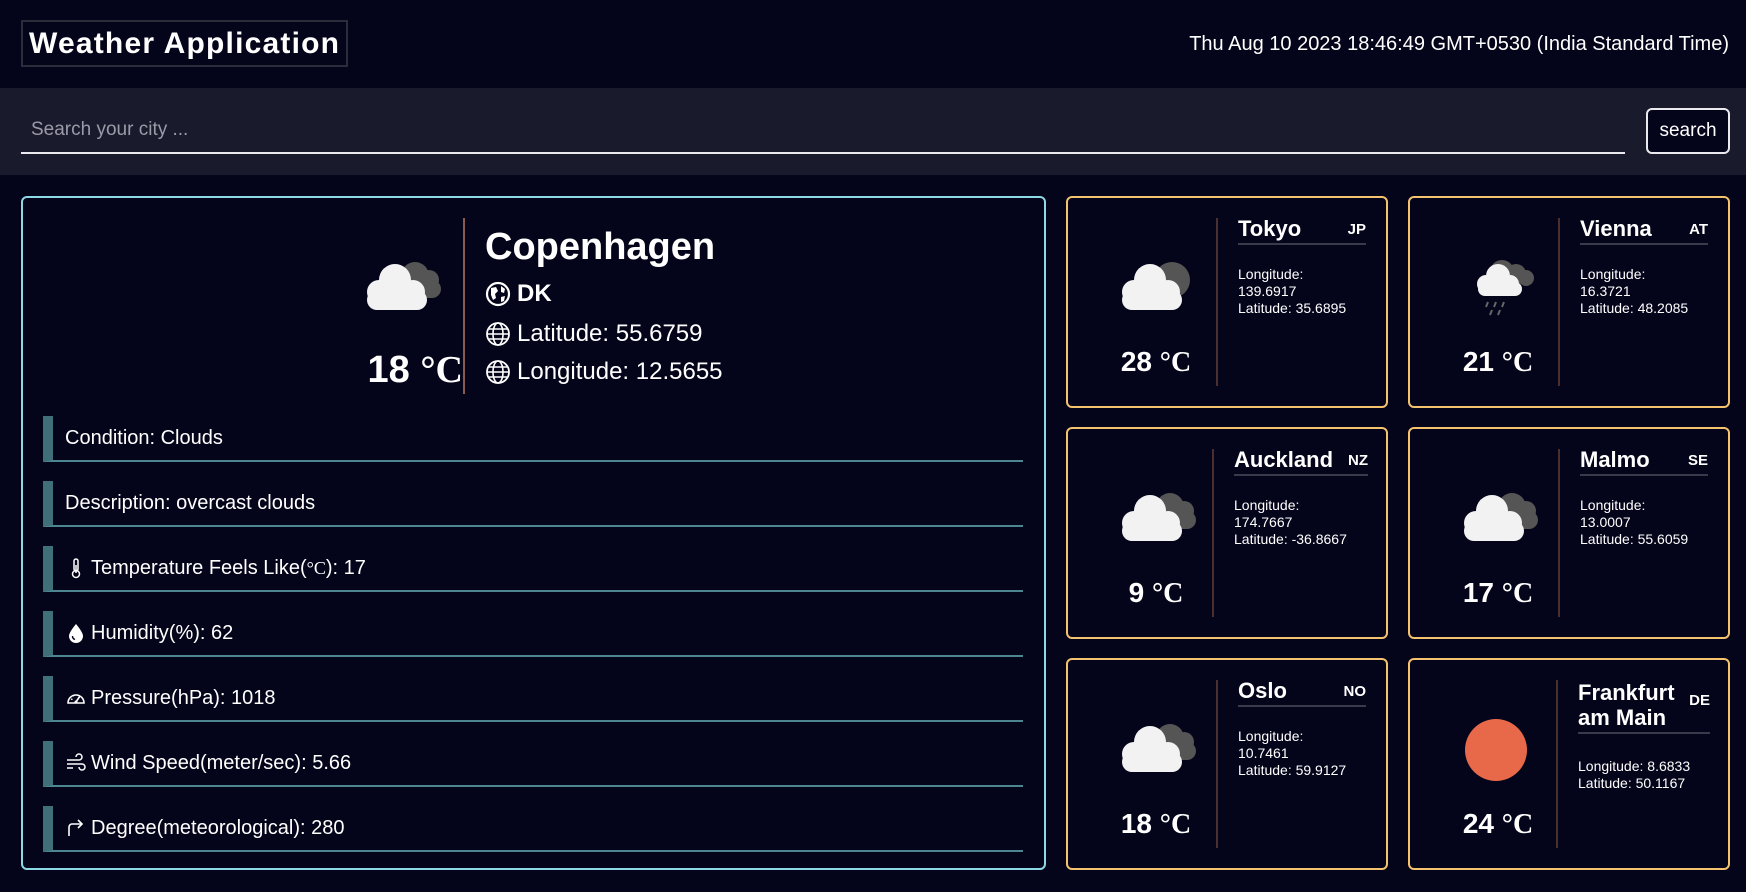  I want to click on feels-like-value: ): 17, so click(345, 567).